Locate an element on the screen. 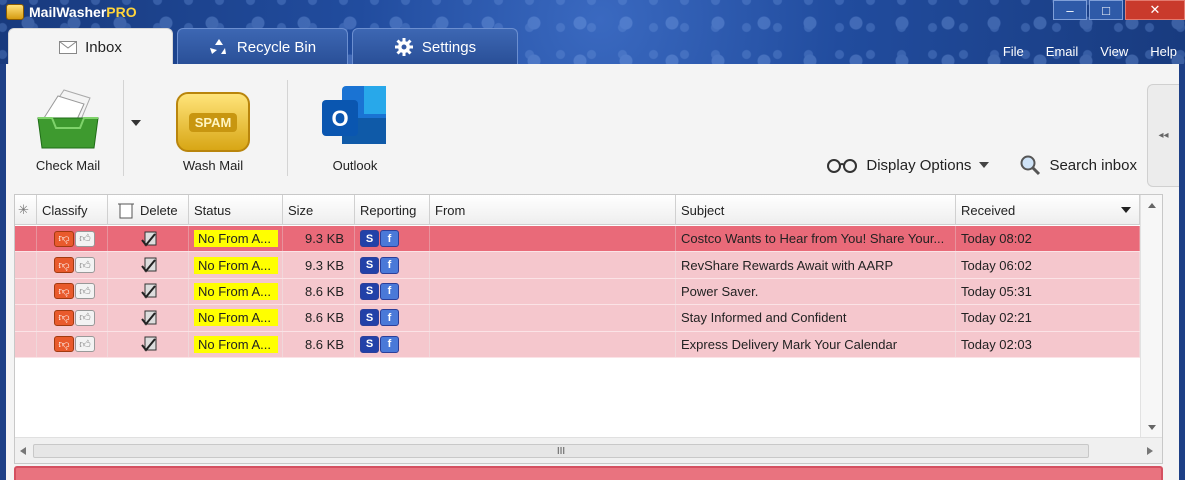  column-header-from: From is located at coordinates (553, 210).